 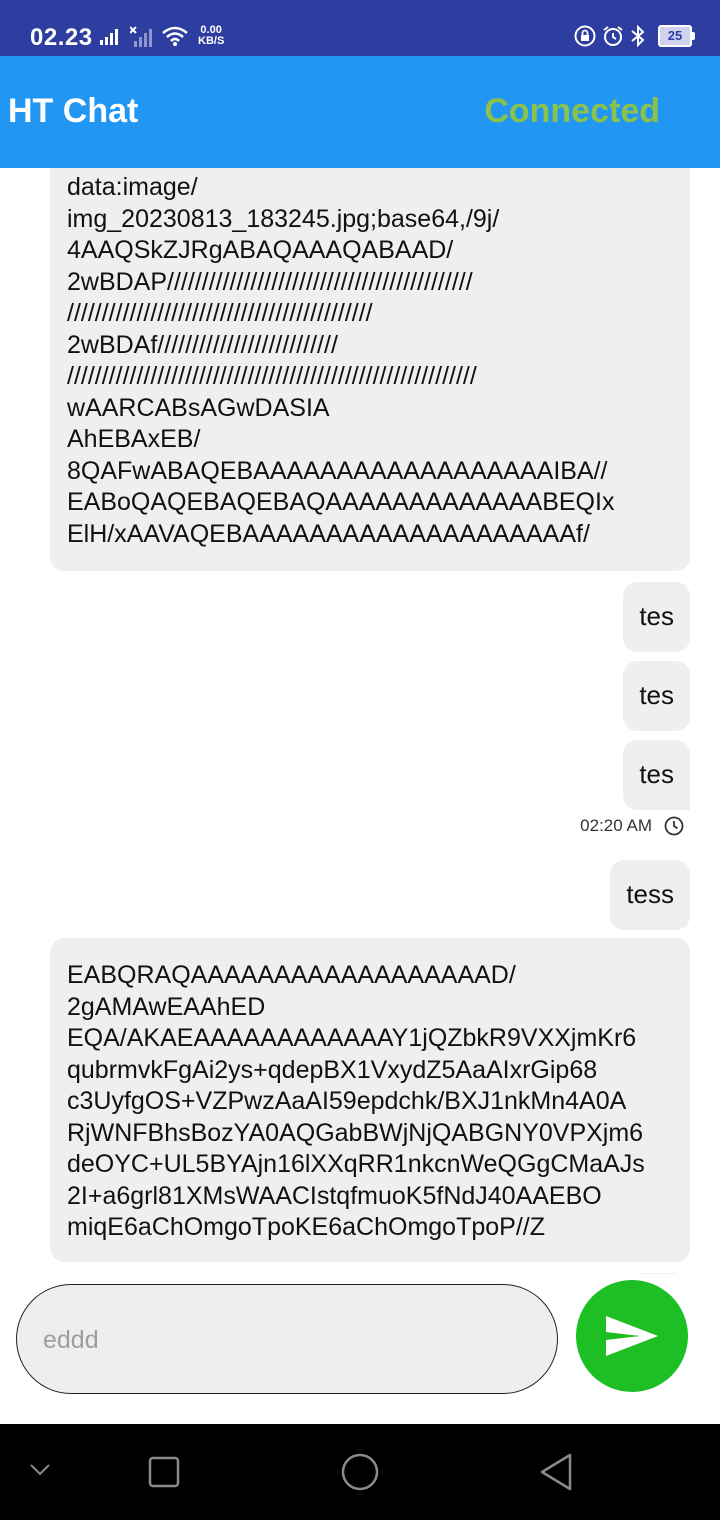 I want to click on send-icon, so click(x=632, y=1336).